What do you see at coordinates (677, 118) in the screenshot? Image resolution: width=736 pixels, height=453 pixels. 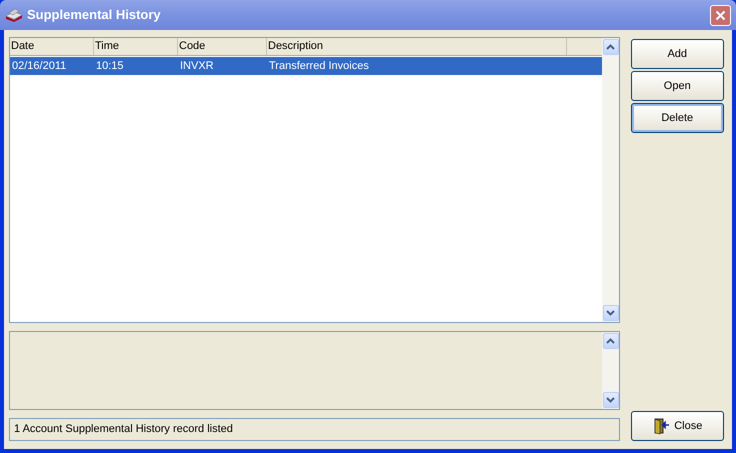 I see `action-button: Delete` at bounding box center [677, 118].